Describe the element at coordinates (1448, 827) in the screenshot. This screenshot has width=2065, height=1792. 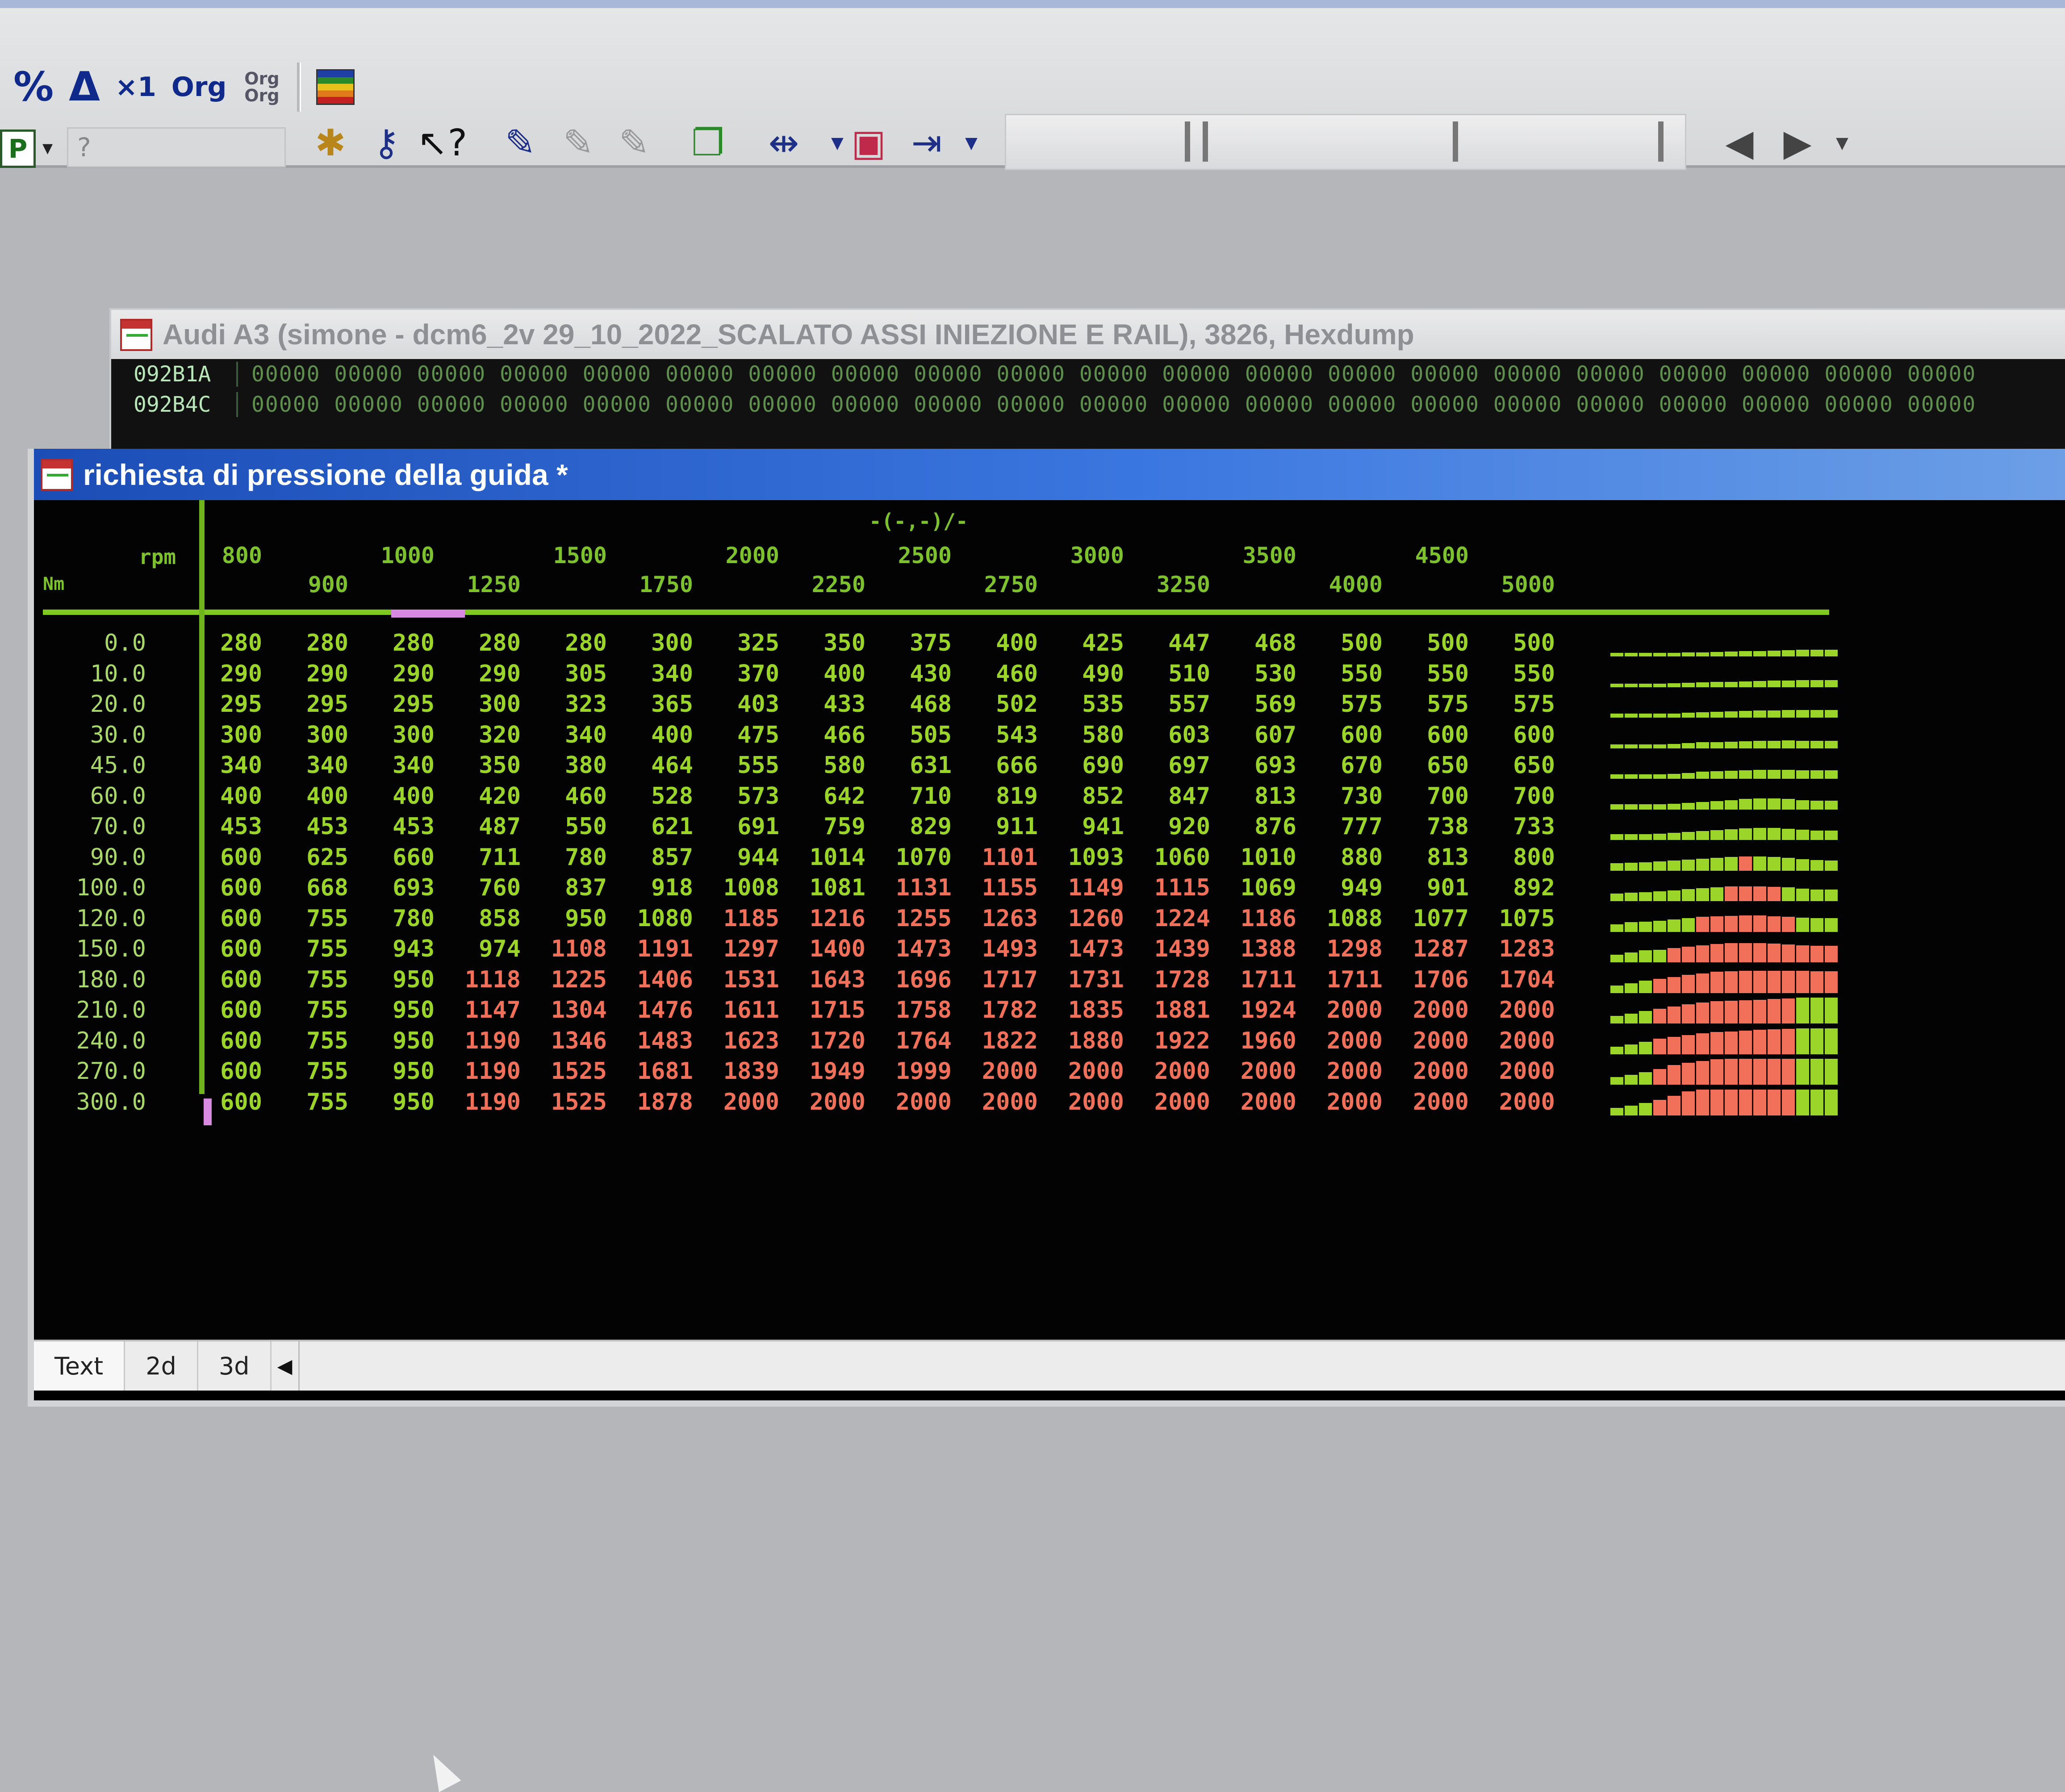
I see `map-cell: 738` at that location.